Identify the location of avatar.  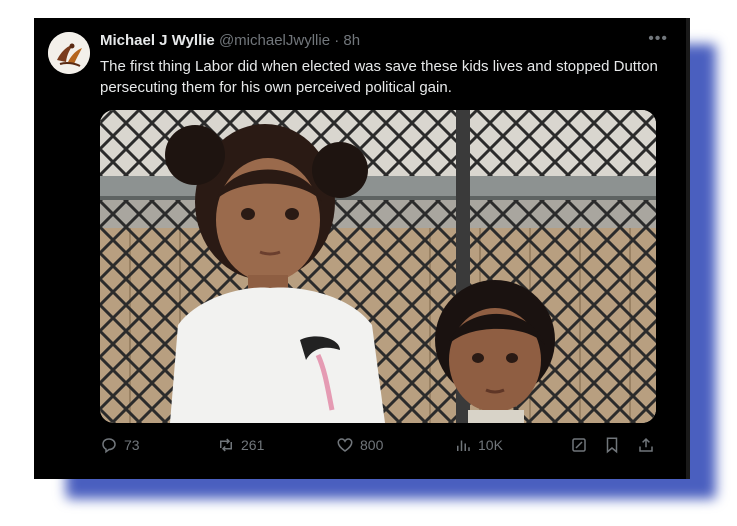
(69, 53).